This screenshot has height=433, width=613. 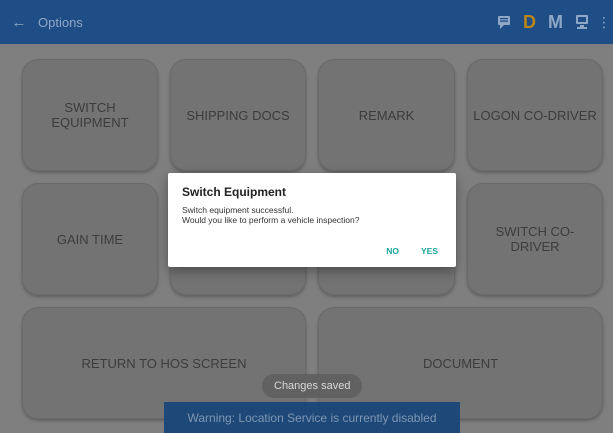 I want to click on arrow-left-icon: ←, so click(x=19, y=22).